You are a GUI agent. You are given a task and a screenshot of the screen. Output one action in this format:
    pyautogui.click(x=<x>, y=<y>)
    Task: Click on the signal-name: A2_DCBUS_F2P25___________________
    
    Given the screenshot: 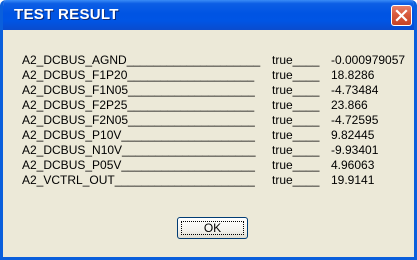 What is the action you would take?
    pyautogui.click(x=138, y=105)
    